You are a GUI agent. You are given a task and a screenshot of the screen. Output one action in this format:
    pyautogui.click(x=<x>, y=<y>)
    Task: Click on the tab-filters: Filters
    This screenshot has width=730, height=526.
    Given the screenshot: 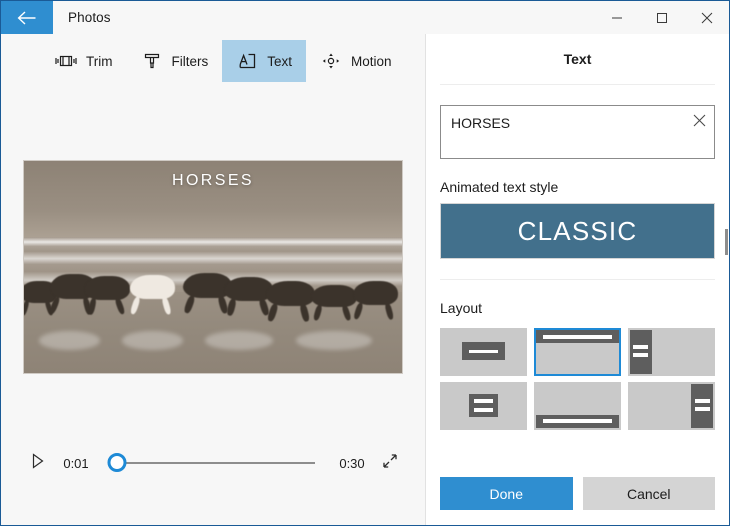 What is the action you would take?
    pyautogui.click(x=175, y=61)
    